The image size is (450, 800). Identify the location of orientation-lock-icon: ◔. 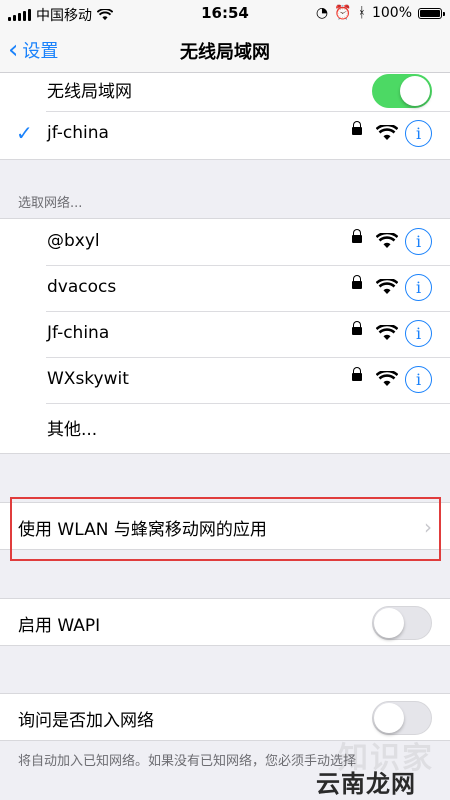
(322, 13).